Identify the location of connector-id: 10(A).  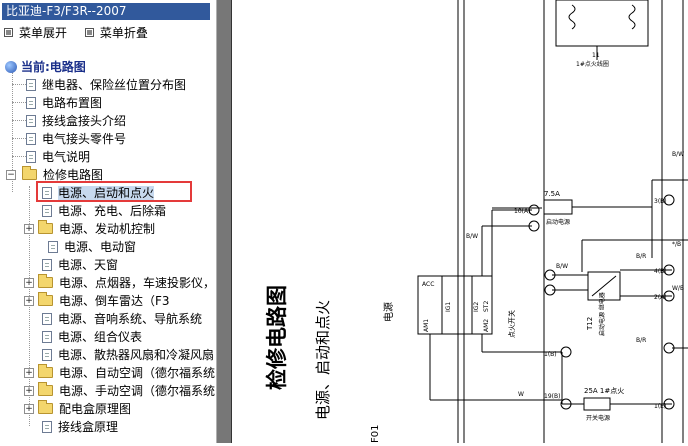
(522, 211).